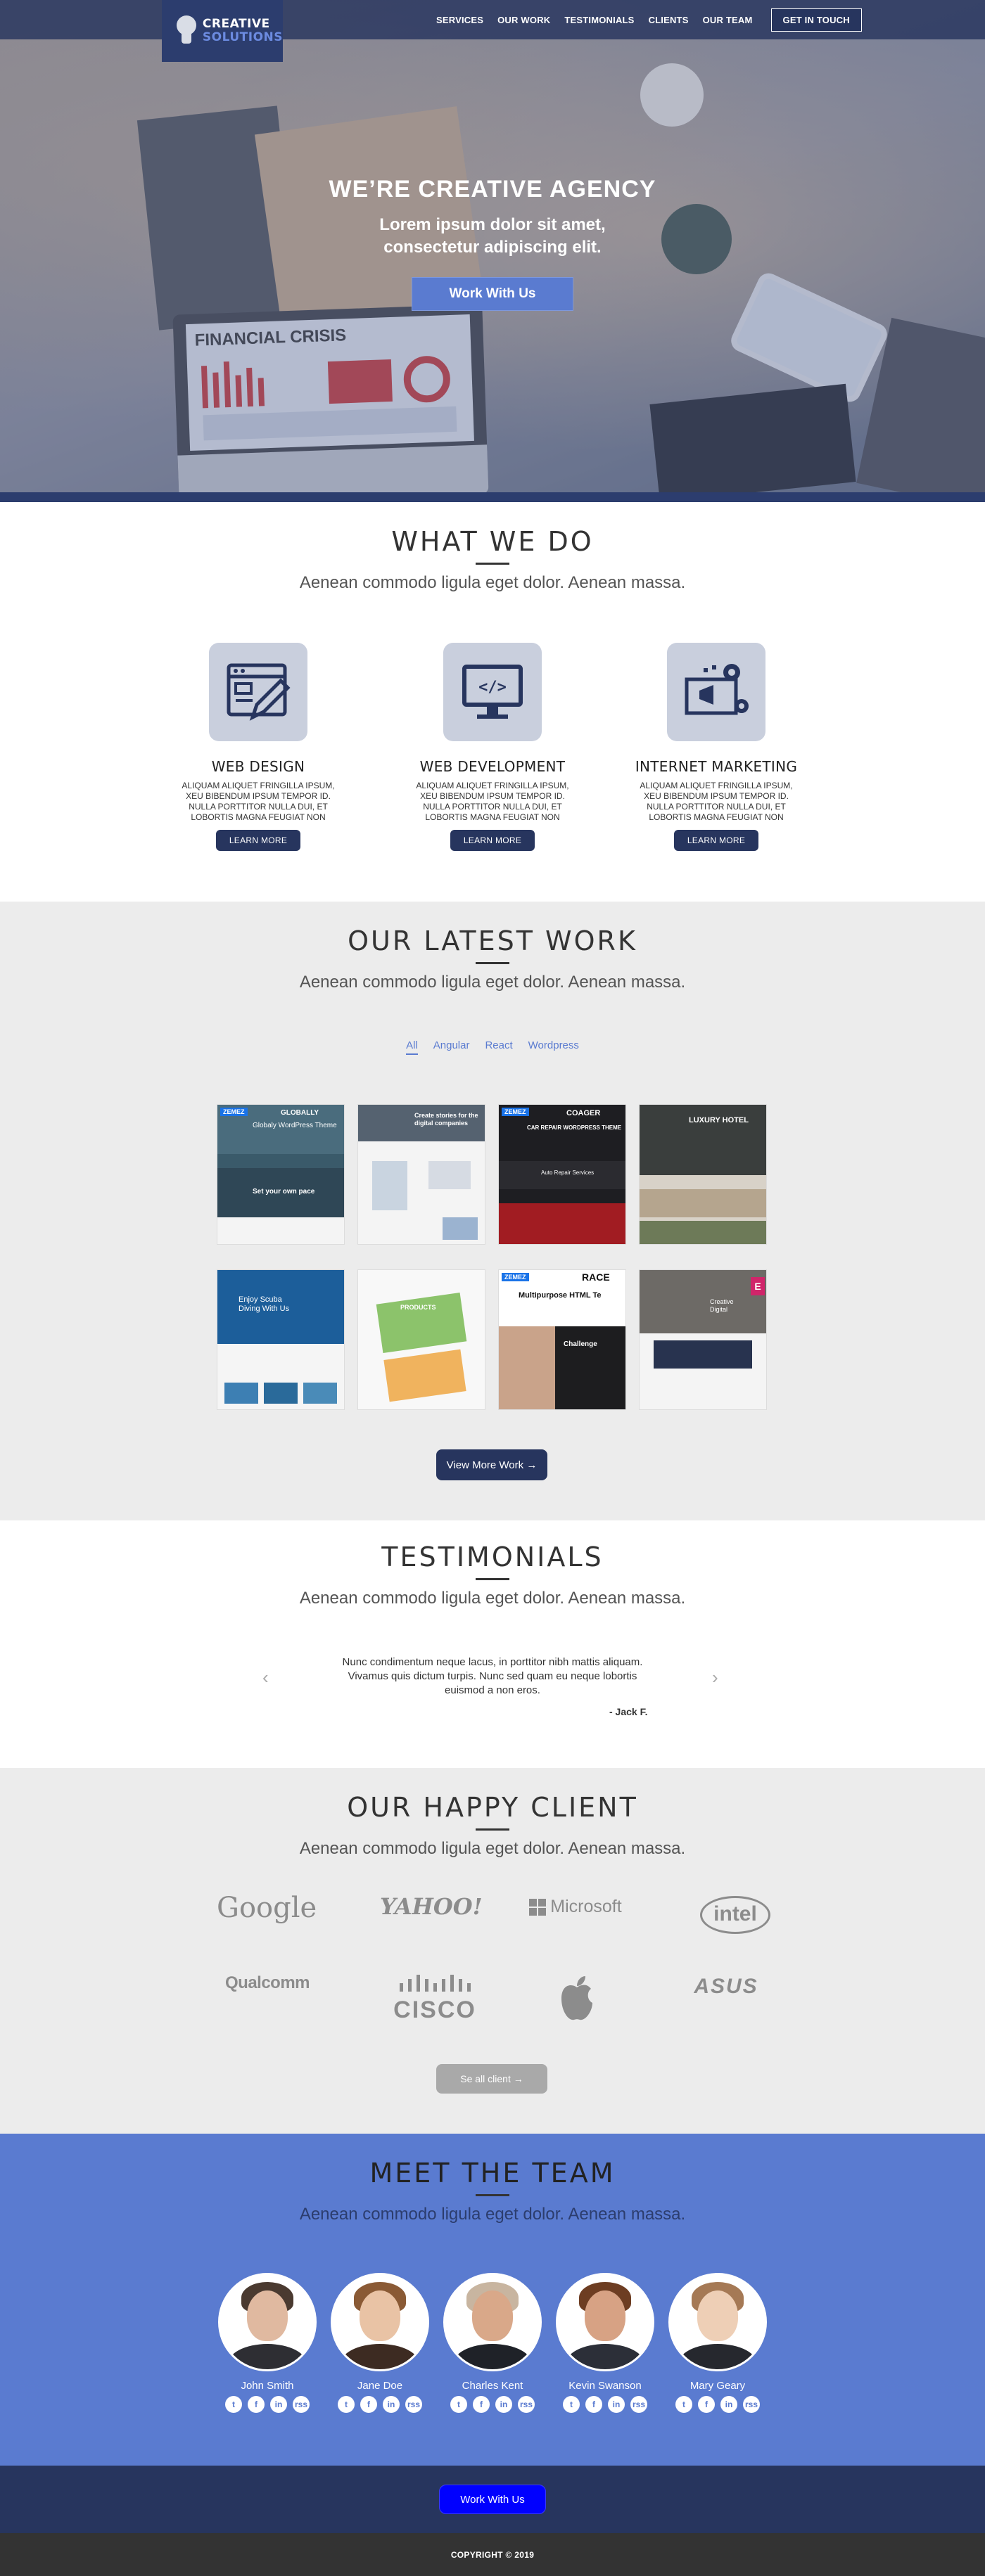  Describe the element at coordinates (493, 1557) in the screenshot. I see `testimonials-title: TESTIMONIALS` at that location.